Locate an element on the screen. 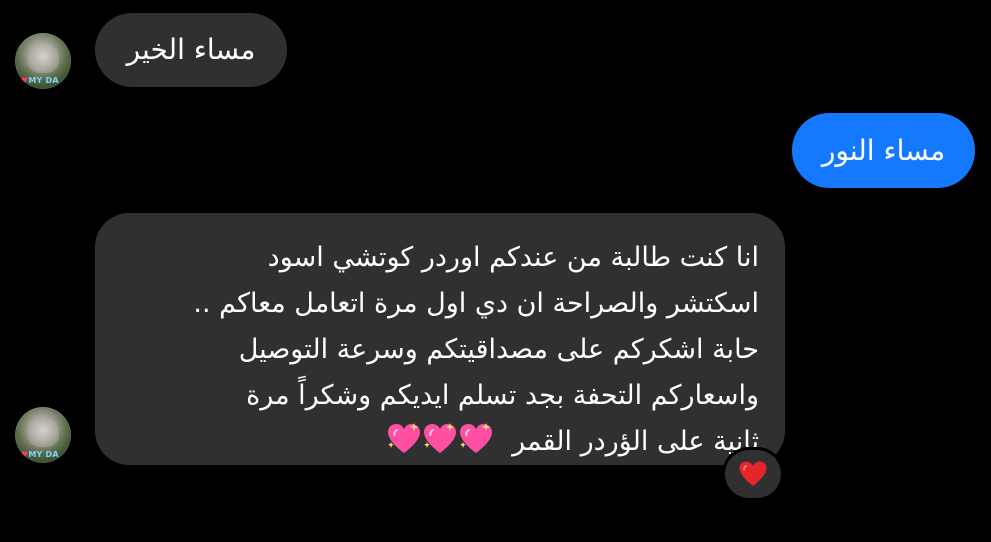 The image size is (991, 542). emoji-group is located at coordinates (440, 446).